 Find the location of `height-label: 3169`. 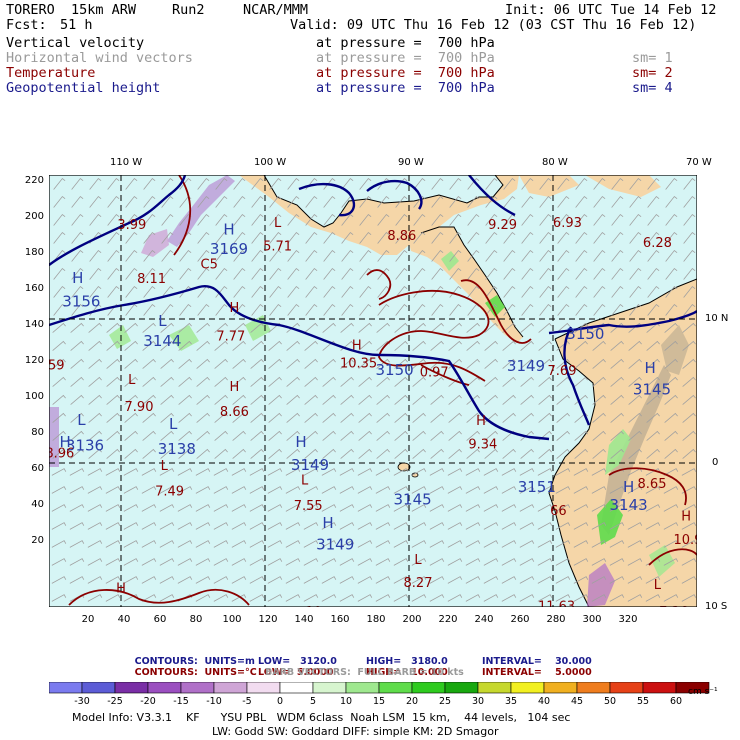

height-label: 3169 is located at coordinates (229, 249).